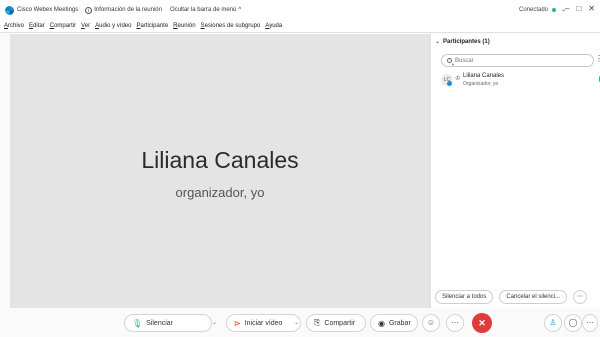 This screenshot has width=600, height=337. I want to click on record-label: Grabar, so click(399, 323).